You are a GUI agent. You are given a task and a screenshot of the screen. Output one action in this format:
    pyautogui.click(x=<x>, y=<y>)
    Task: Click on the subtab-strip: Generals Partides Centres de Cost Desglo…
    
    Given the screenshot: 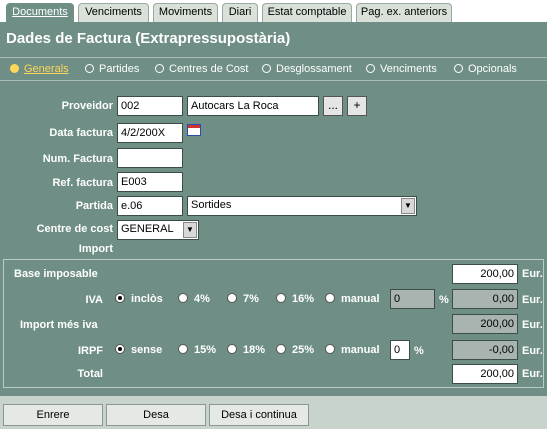 What is the action you would take?
    pyautogui.click(x=273, y=69)
    